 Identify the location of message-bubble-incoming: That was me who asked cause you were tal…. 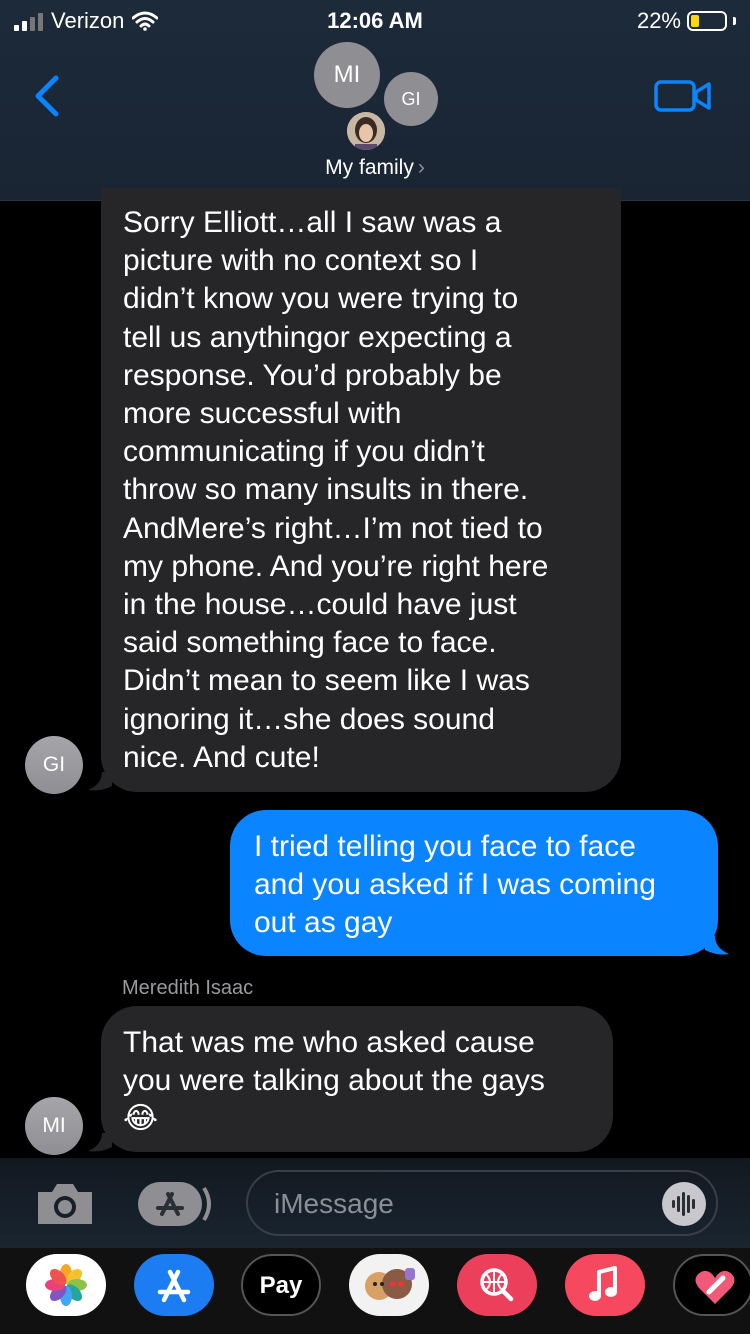
(357, 1079).